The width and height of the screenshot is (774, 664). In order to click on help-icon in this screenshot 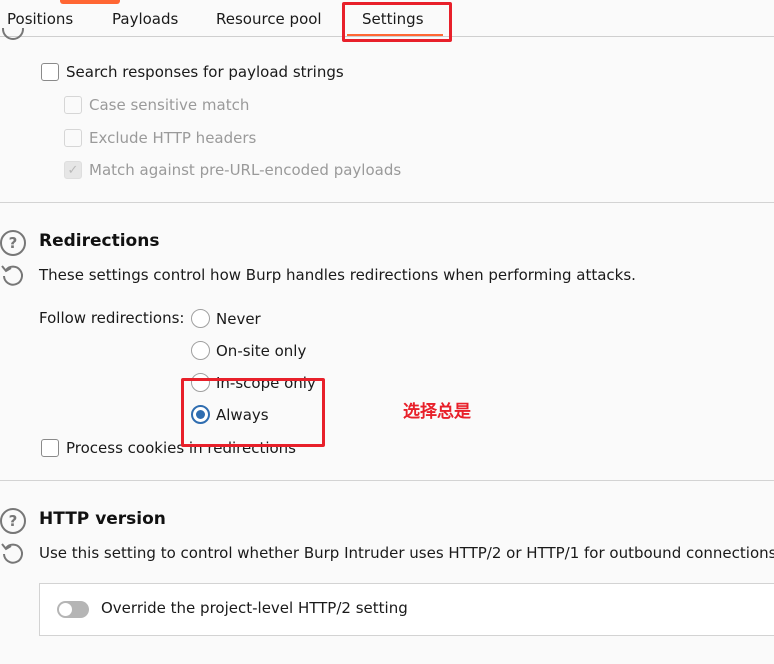, I will do `click(14, 36)`.